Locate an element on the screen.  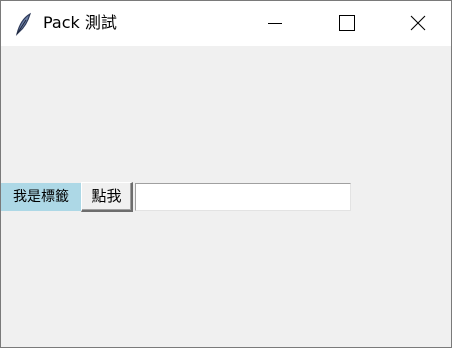
text-entry is located at coordinates (243, 197).